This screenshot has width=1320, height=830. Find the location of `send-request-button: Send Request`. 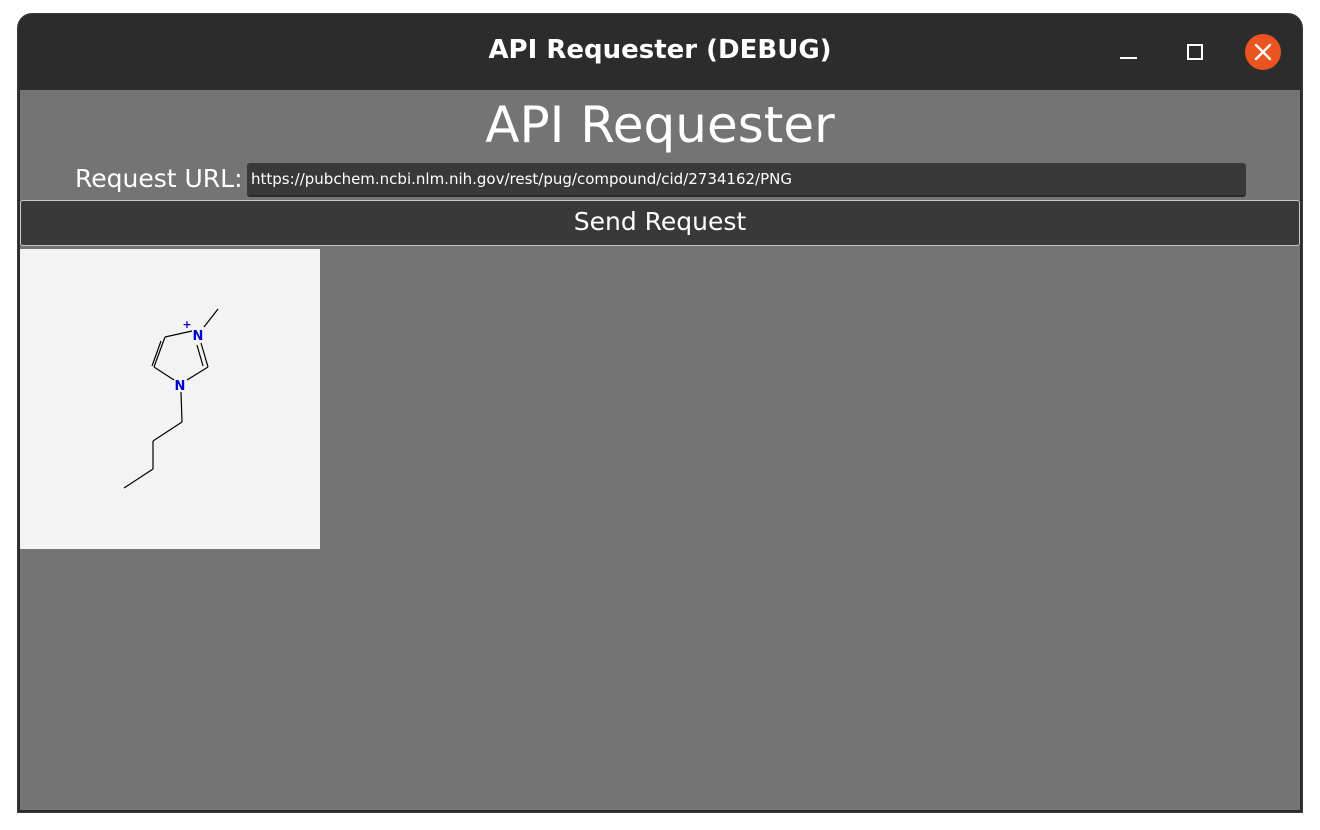

send-request-button: Send Request is located at coordinates (660, 223).